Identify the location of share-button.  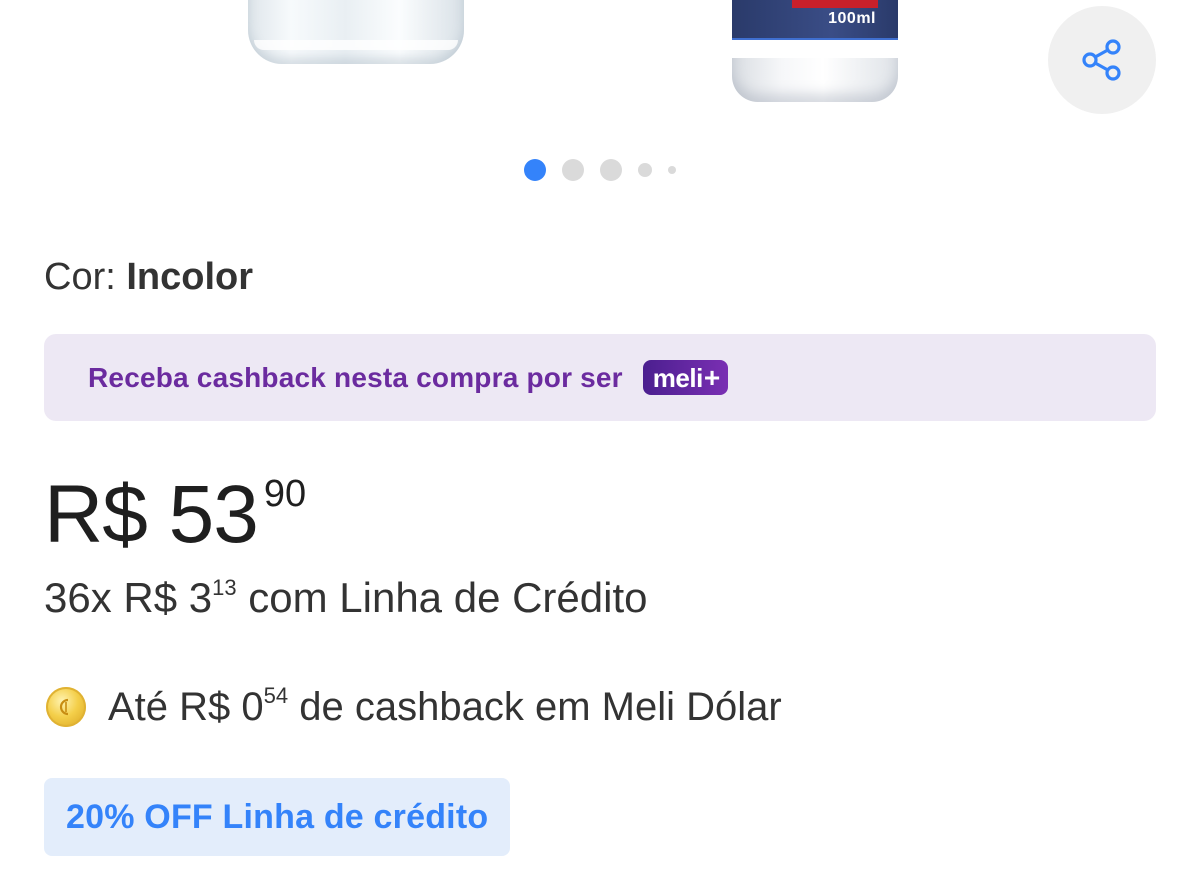
(1102, 60).